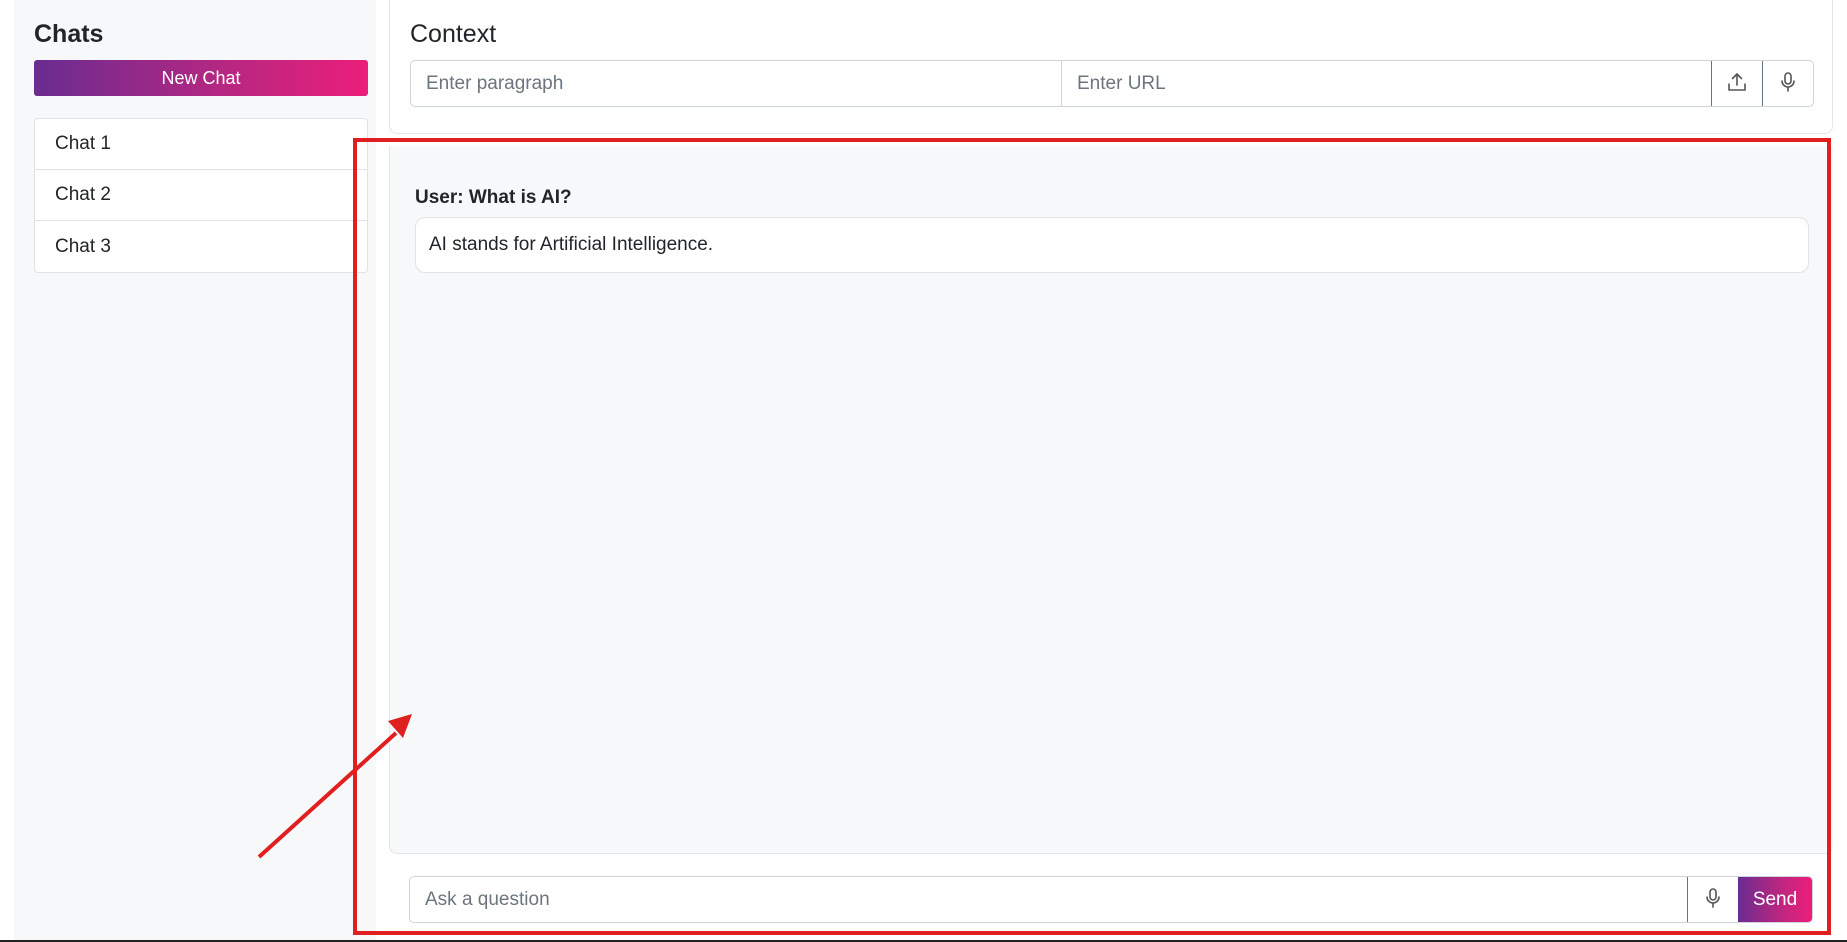 The image size is (1847, 942). I want to click on url-input, so click(1386, 83).